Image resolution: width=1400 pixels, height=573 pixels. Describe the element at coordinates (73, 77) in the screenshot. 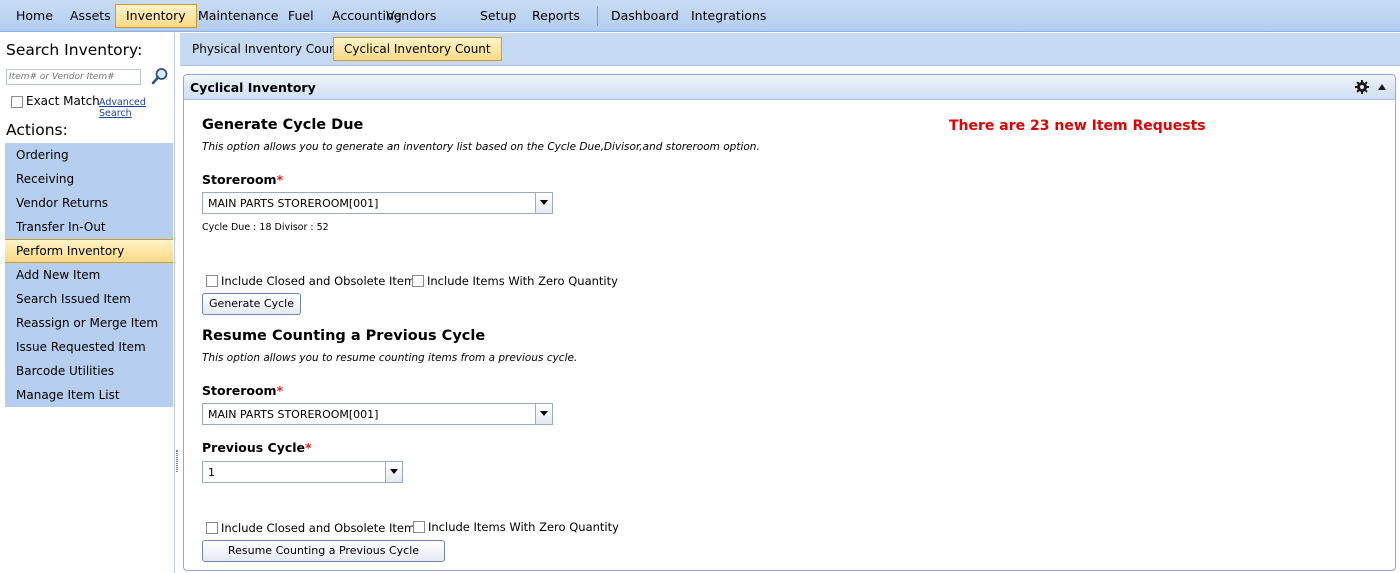

I see `search-input` at that location.